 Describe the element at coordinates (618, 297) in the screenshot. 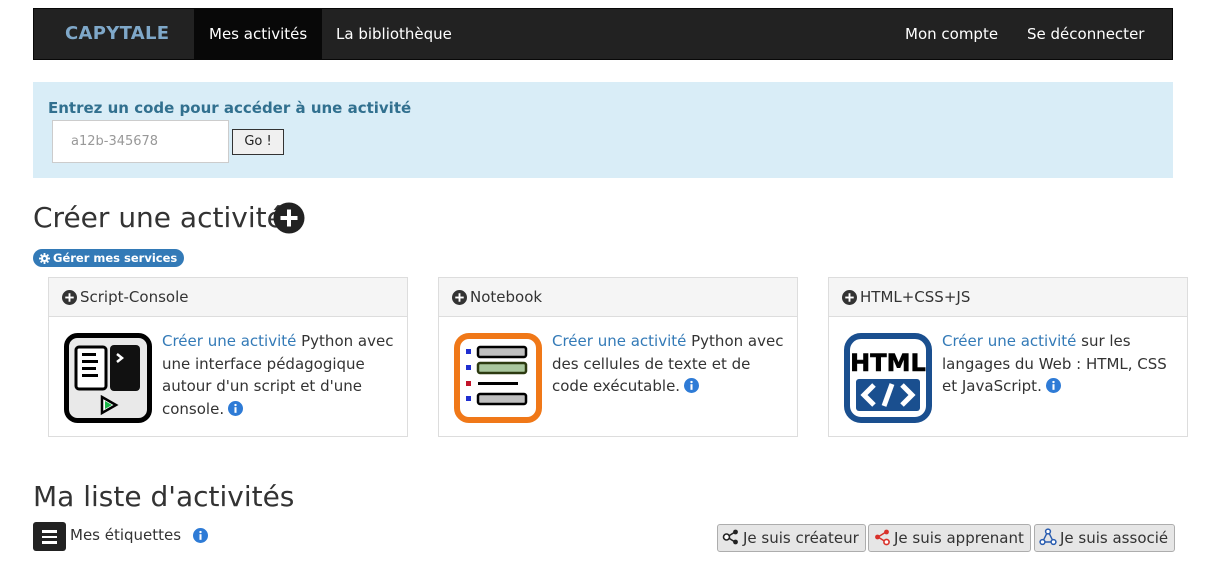

I see `card-header: Notebook` at that location.